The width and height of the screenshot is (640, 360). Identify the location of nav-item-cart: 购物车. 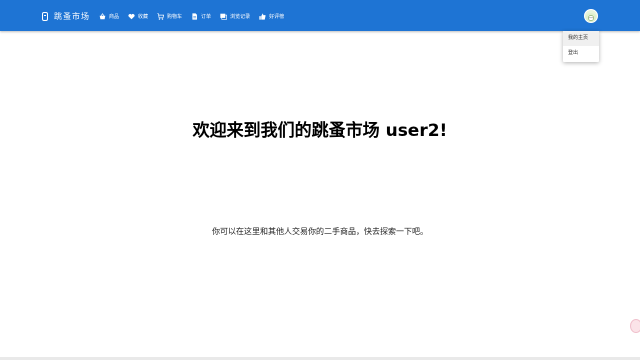
(170, 16).